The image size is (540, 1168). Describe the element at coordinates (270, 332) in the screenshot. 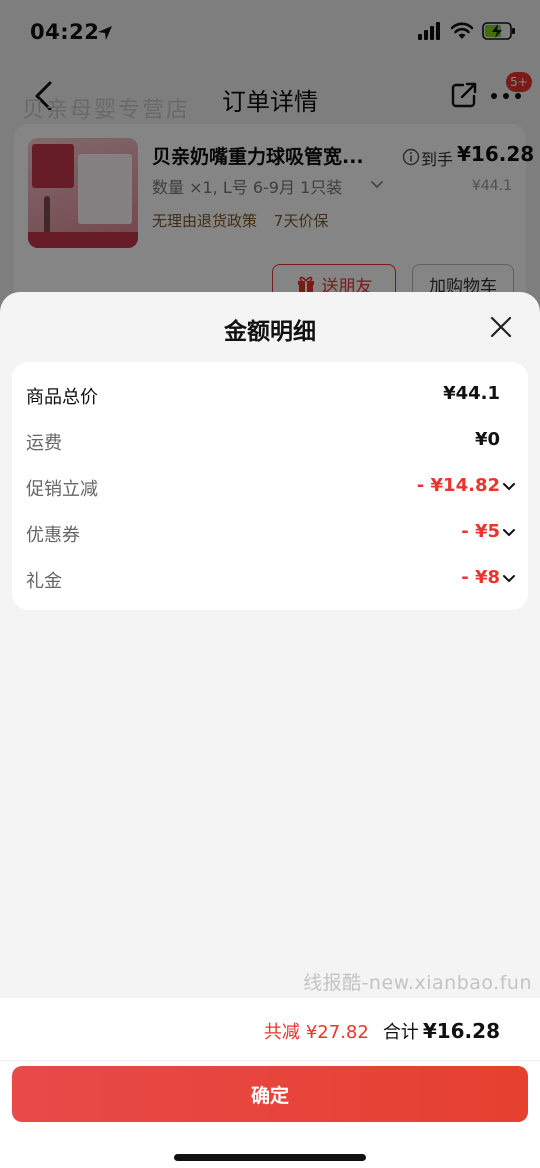

I see `sheet-title: 金额明细` at that location.